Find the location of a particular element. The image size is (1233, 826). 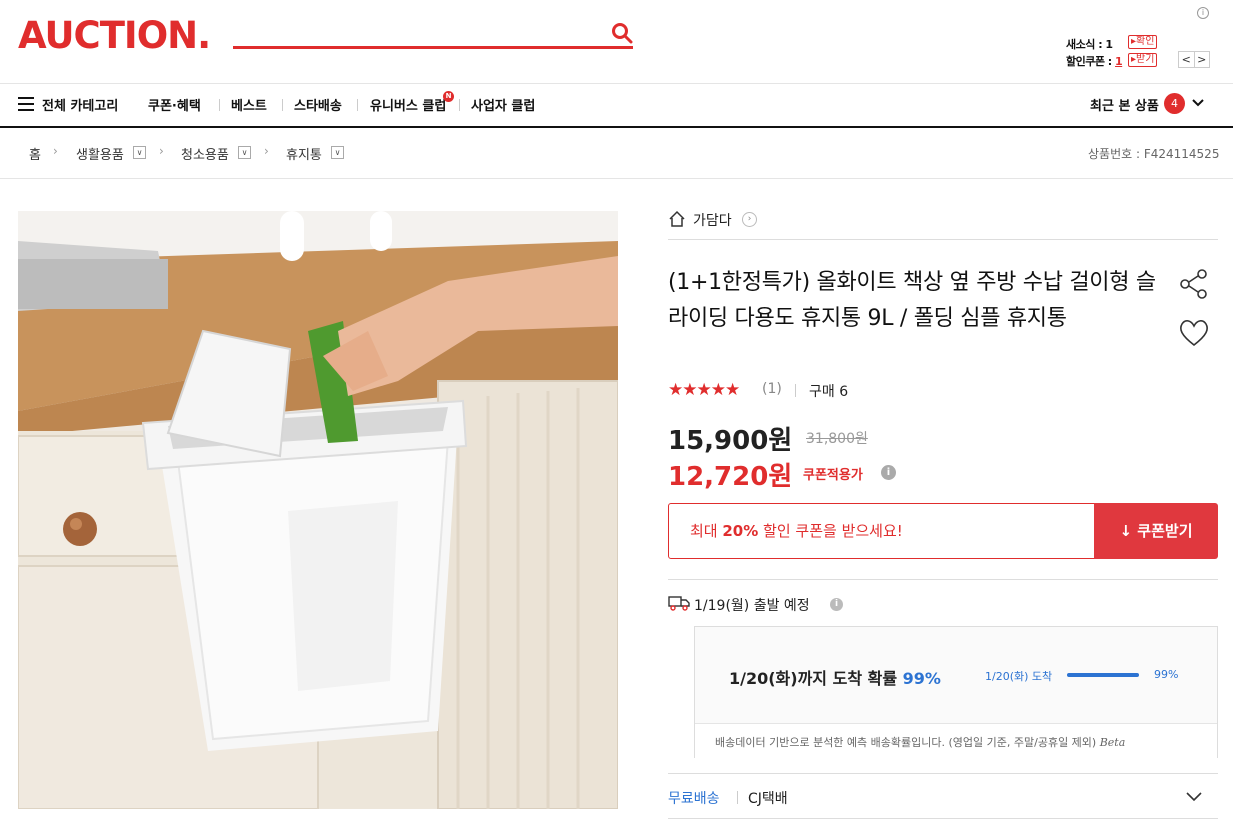

store-name-link: 가담다 is located at coordinates (712, 220).